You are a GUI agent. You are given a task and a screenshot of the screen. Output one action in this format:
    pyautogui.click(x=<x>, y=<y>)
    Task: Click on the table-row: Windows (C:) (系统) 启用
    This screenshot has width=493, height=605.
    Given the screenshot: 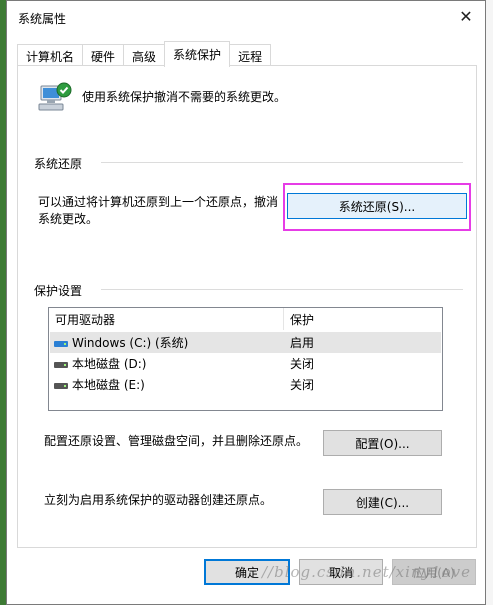 What is the action you would take?
    pyautogui.click(x=245, y=342)
    